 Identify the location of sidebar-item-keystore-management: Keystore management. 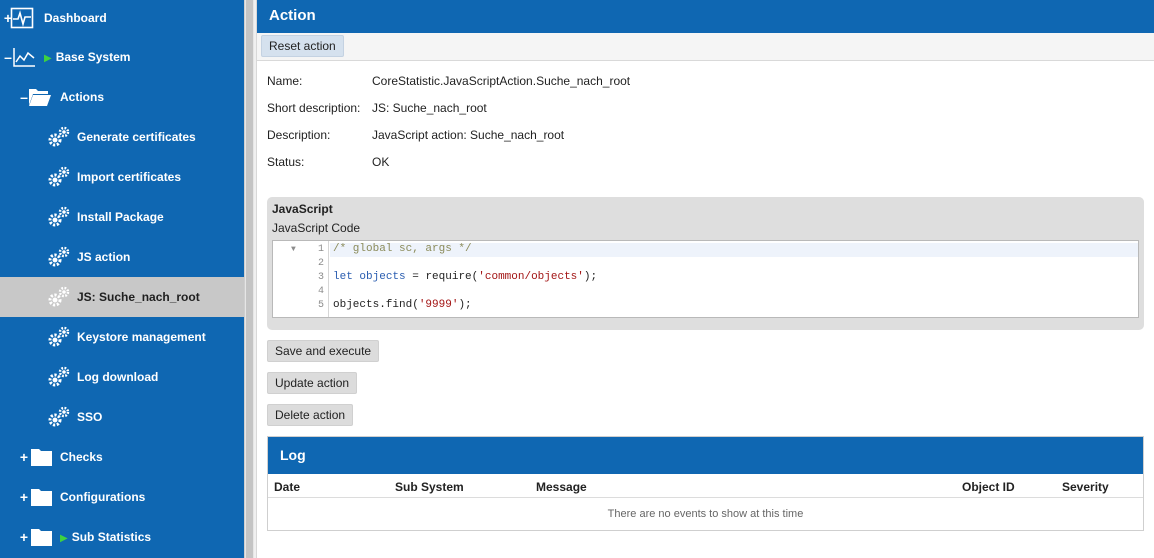
(122, 337).